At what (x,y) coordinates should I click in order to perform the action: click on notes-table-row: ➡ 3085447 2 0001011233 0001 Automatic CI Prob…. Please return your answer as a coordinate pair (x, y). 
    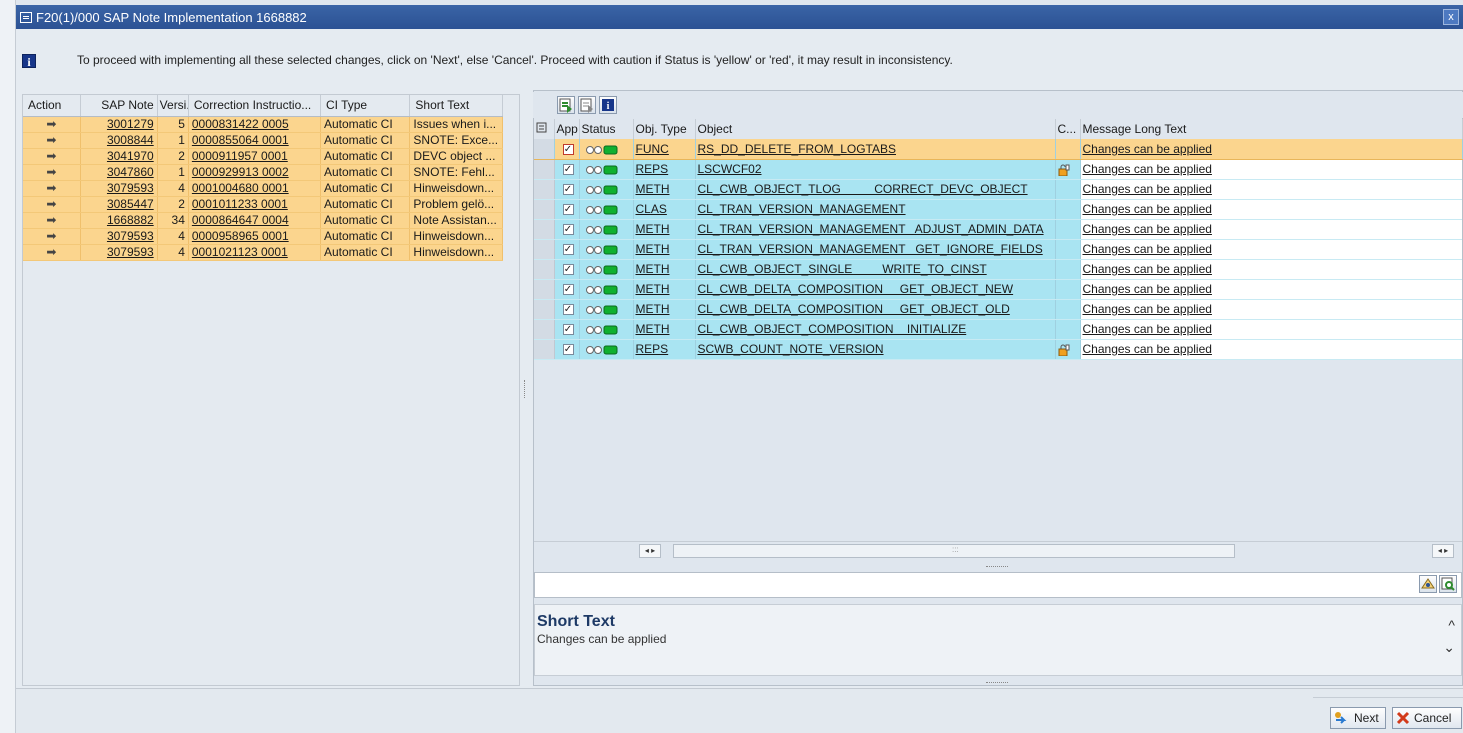
    Looking at the image, I should click on (263, 204).